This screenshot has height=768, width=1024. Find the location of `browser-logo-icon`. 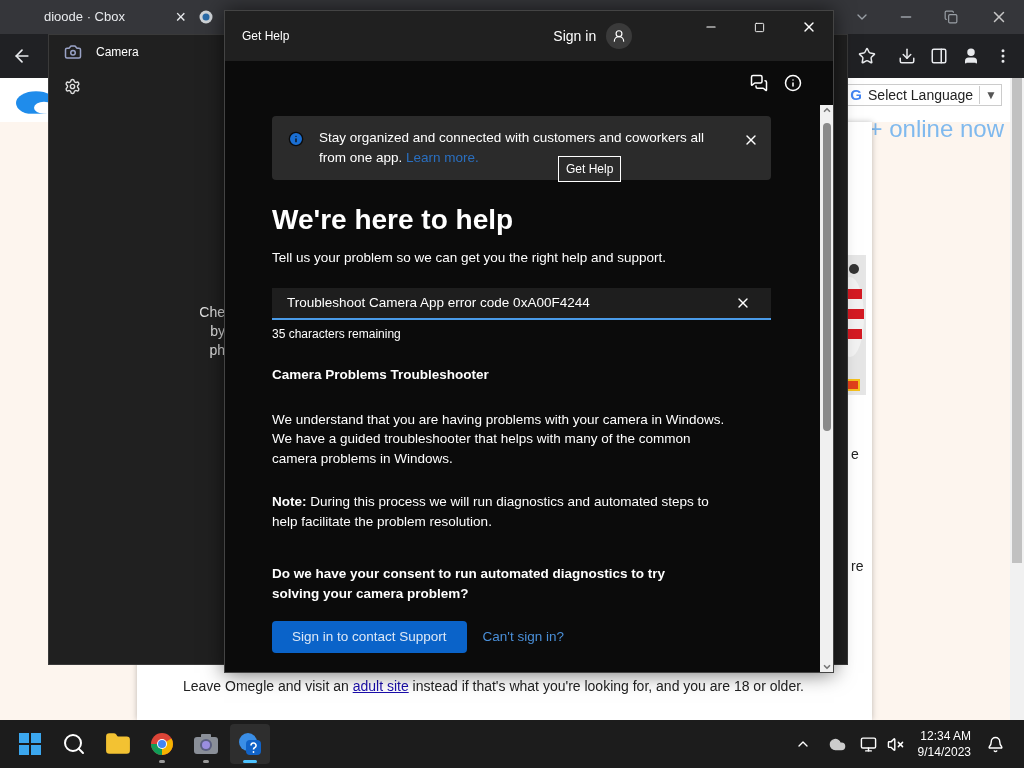

browser-logo-icon is located at coordinates (162, 744).